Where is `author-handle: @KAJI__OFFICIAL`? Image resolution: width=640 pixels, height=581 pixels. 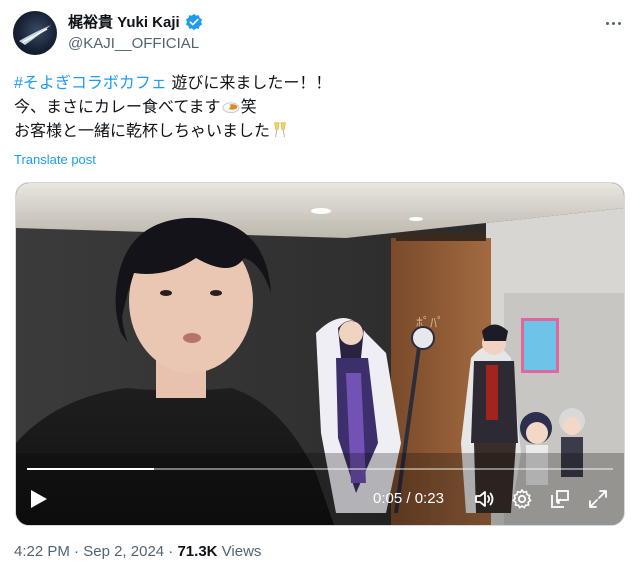
author-handle: @KAJI__OFFICIAL is located at coordinates (133, 43).